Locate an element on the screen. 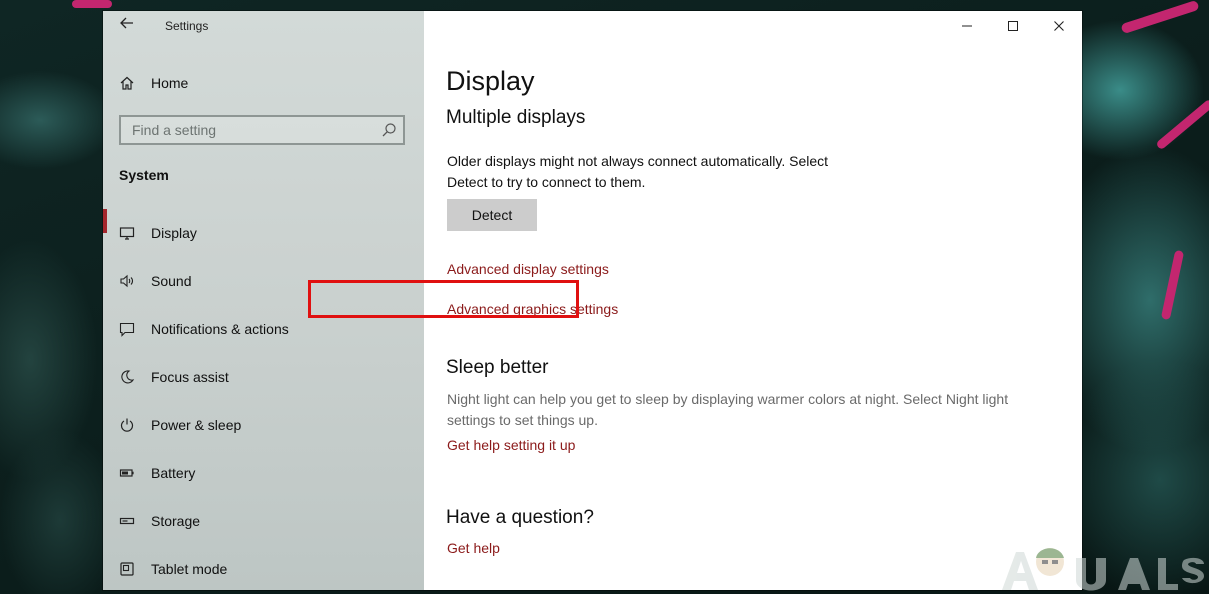 This screenshot has width=1209, height=594. sidebar-item-display: Display is located at coordinates (263, 233).